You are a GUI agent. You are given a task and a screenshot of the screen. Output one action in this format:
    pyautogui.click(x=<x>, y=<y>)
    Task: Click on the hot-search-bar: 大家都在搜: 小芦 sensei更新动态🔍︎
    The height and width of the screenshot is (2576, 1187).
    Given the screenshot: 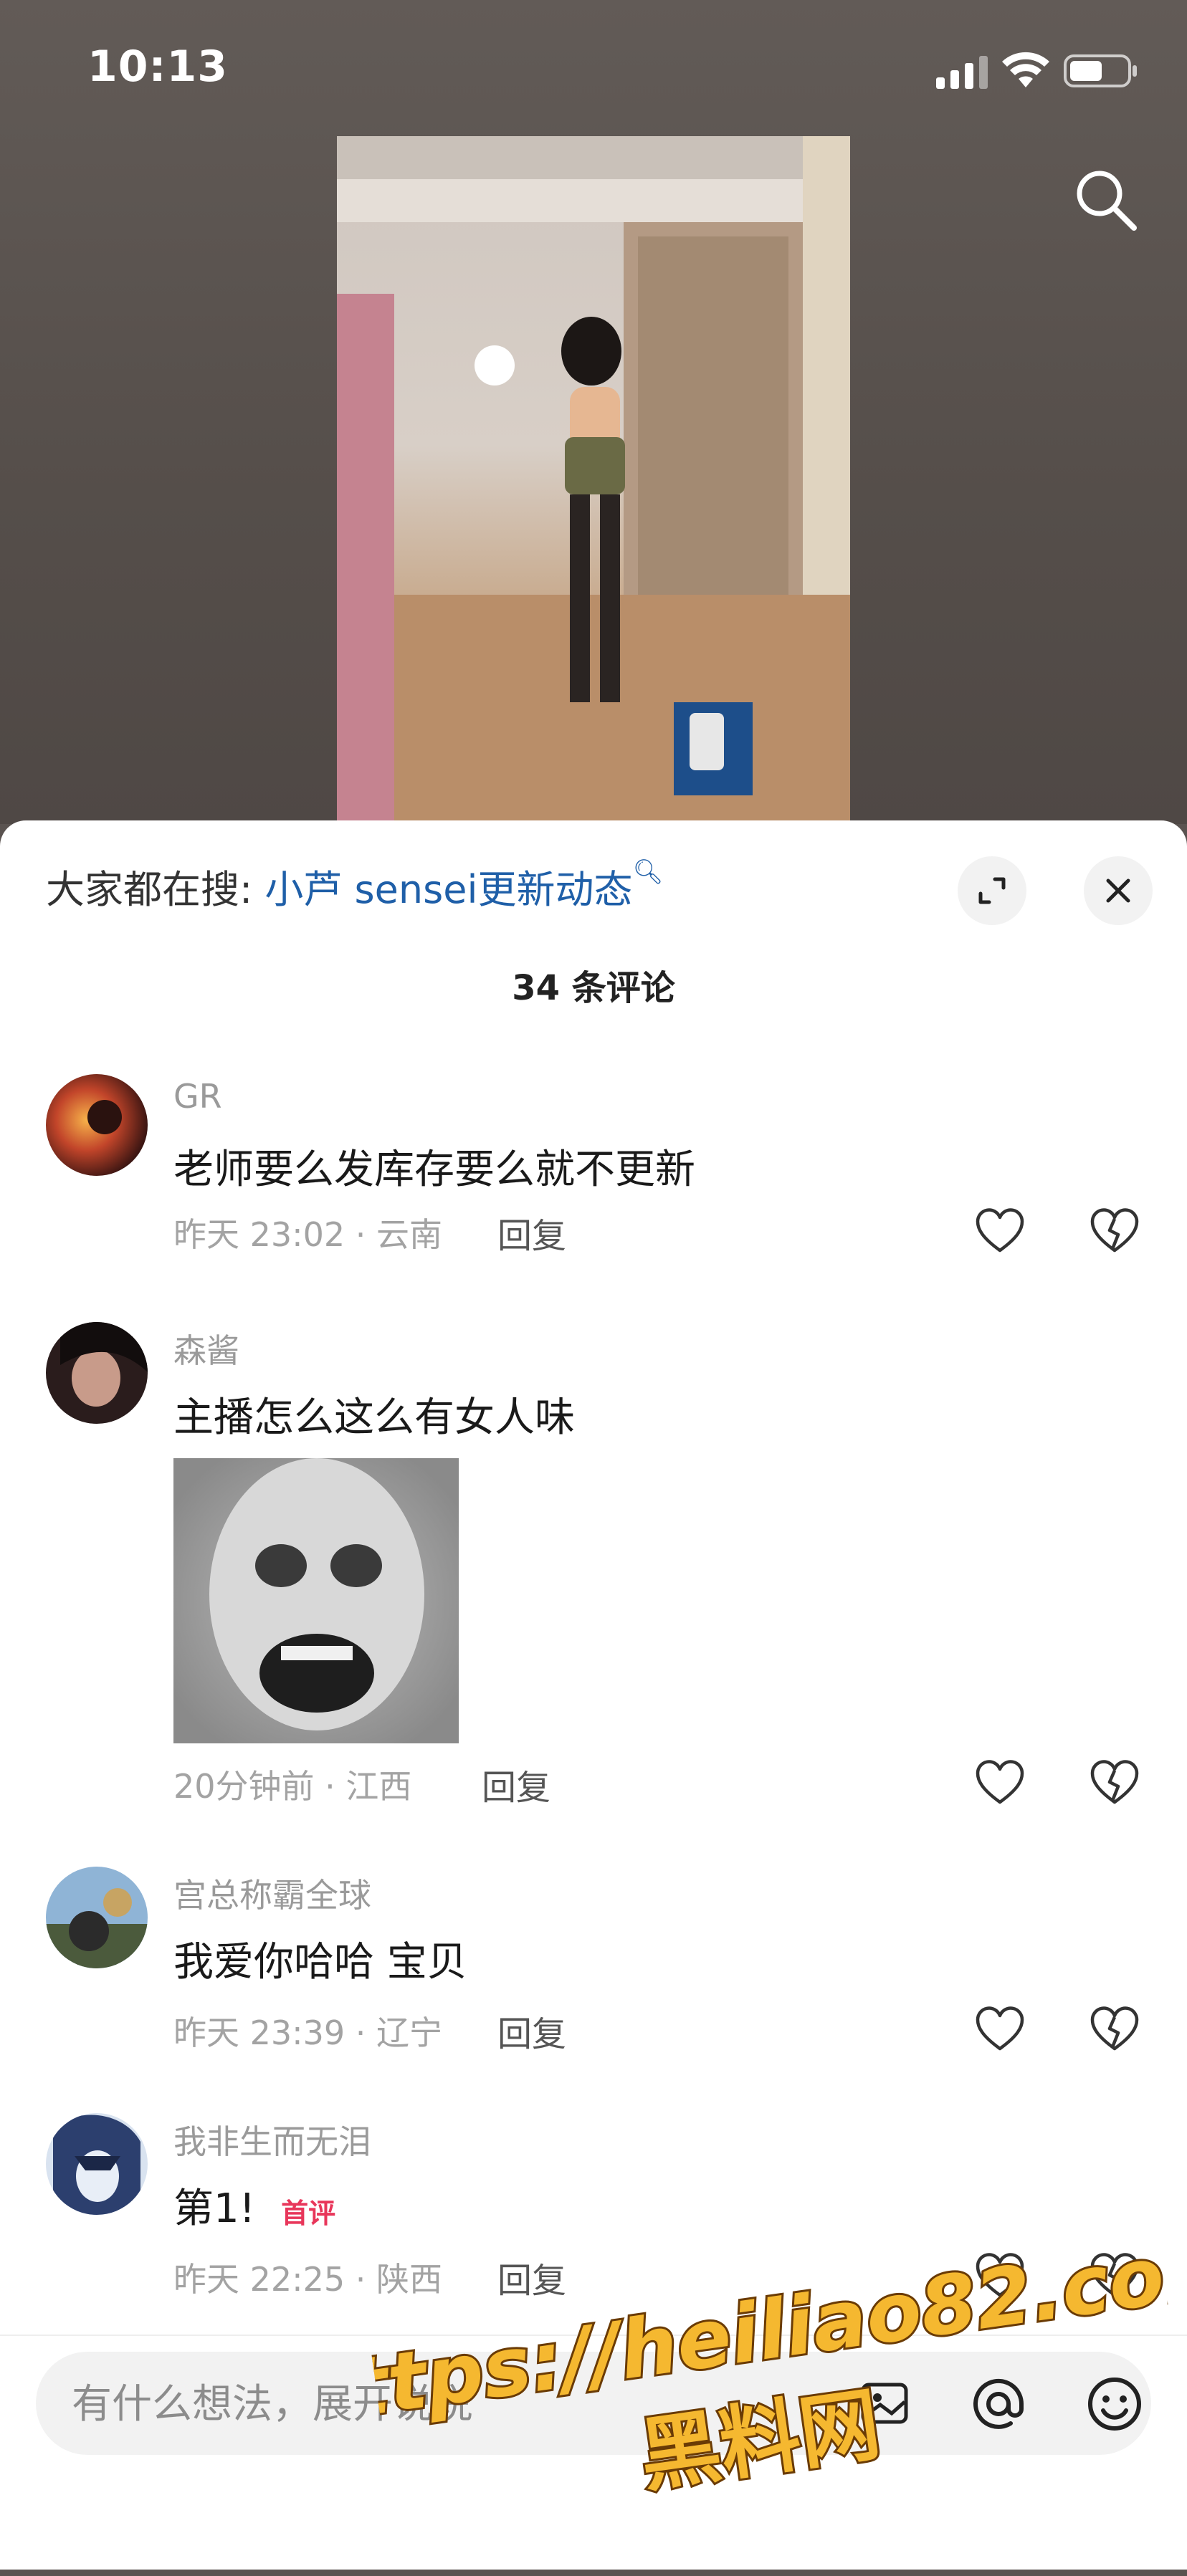 What is the action you would take?
    pyautogui.click(x=355, y=886)
    